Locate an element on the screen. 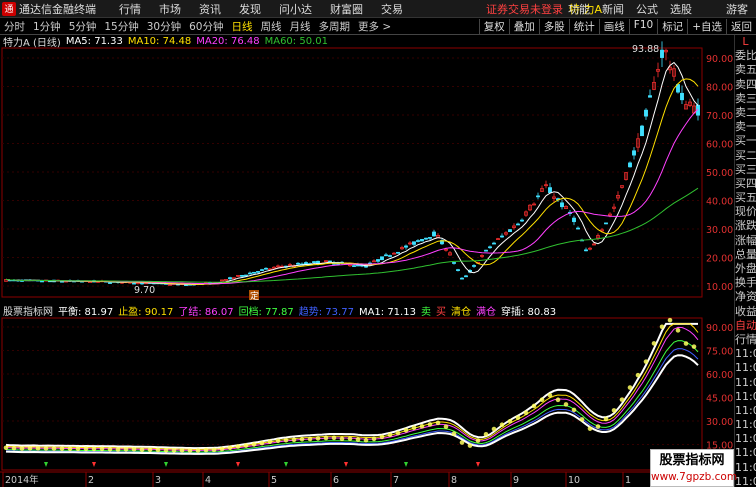 The width and height of the screenshot is (756, 487). price-tick-label: 30.00 is located at coordinates (719, 230).